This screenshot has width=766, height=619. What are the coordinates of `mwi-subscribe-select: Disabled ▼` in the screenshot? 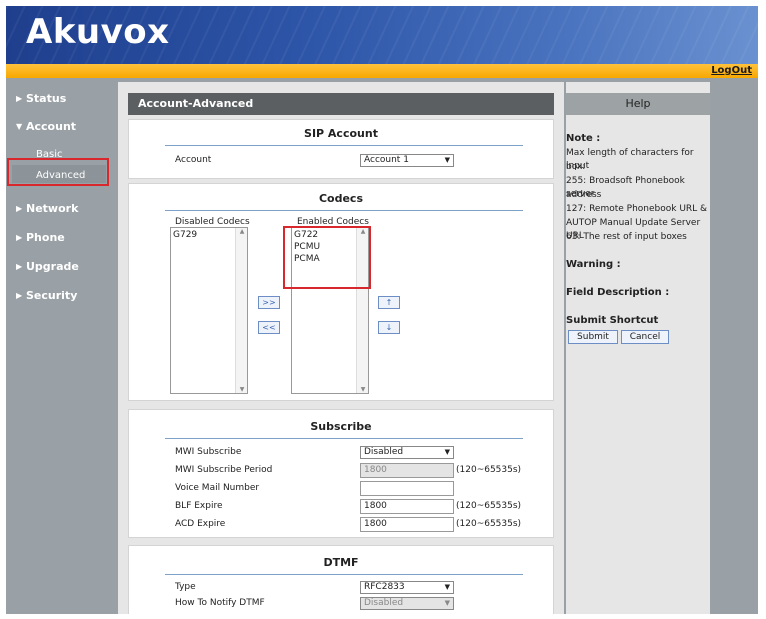 It's located at (407, 452).